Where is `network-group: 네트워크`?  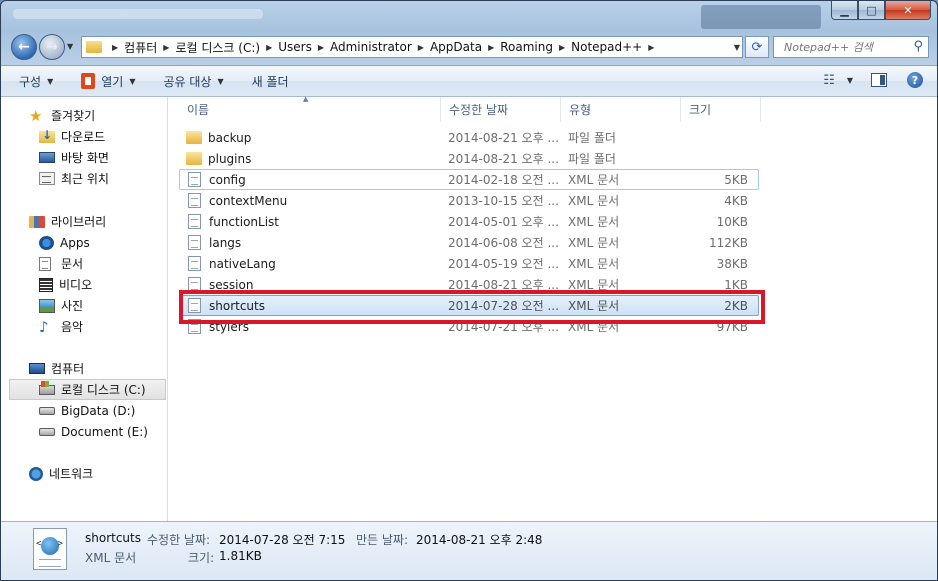 network-group: 네트워크 is located at coordinates (84, 473).